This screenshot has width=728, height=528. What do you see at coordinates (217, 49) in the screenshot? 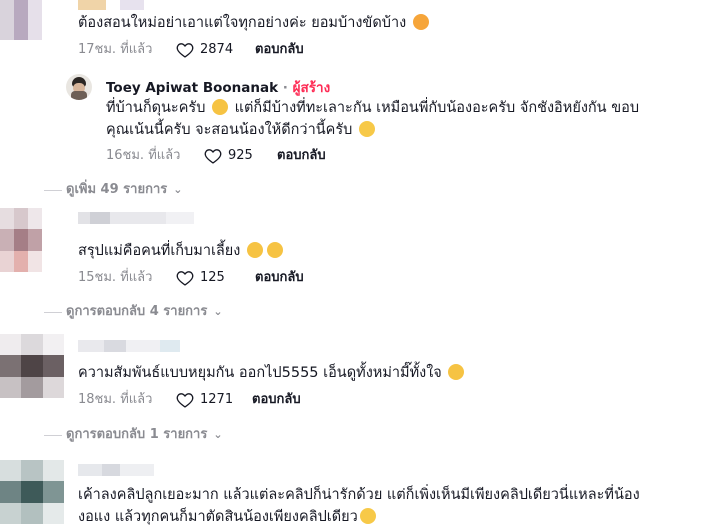
I see `like-count: 2874` at bounding box center [217, 49].